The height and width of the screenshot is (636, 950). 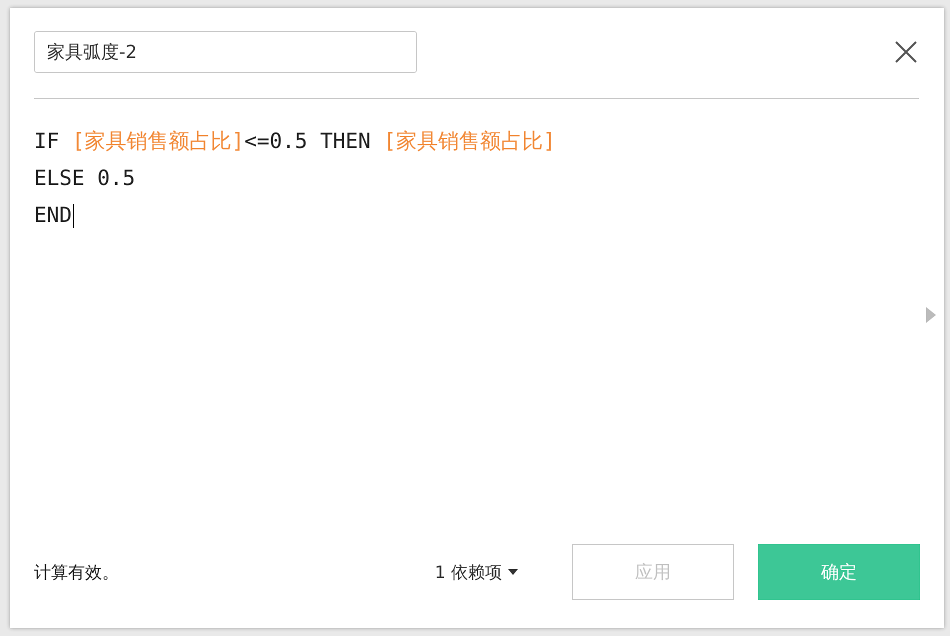 What do you see at coordinates (77, 573) in the screenshot?
I see `status-message: 计算有效。` at bounding box center [77, 573].